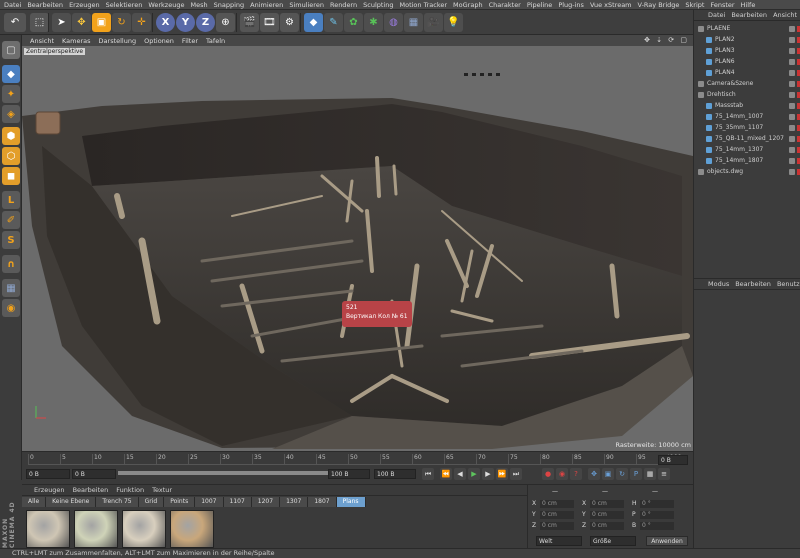 The height and width of the screenshot is (558, 800). I want to click on viewport-navigation-icons: ✥ ⇣ ⟳ ▢, so click(666, 40).